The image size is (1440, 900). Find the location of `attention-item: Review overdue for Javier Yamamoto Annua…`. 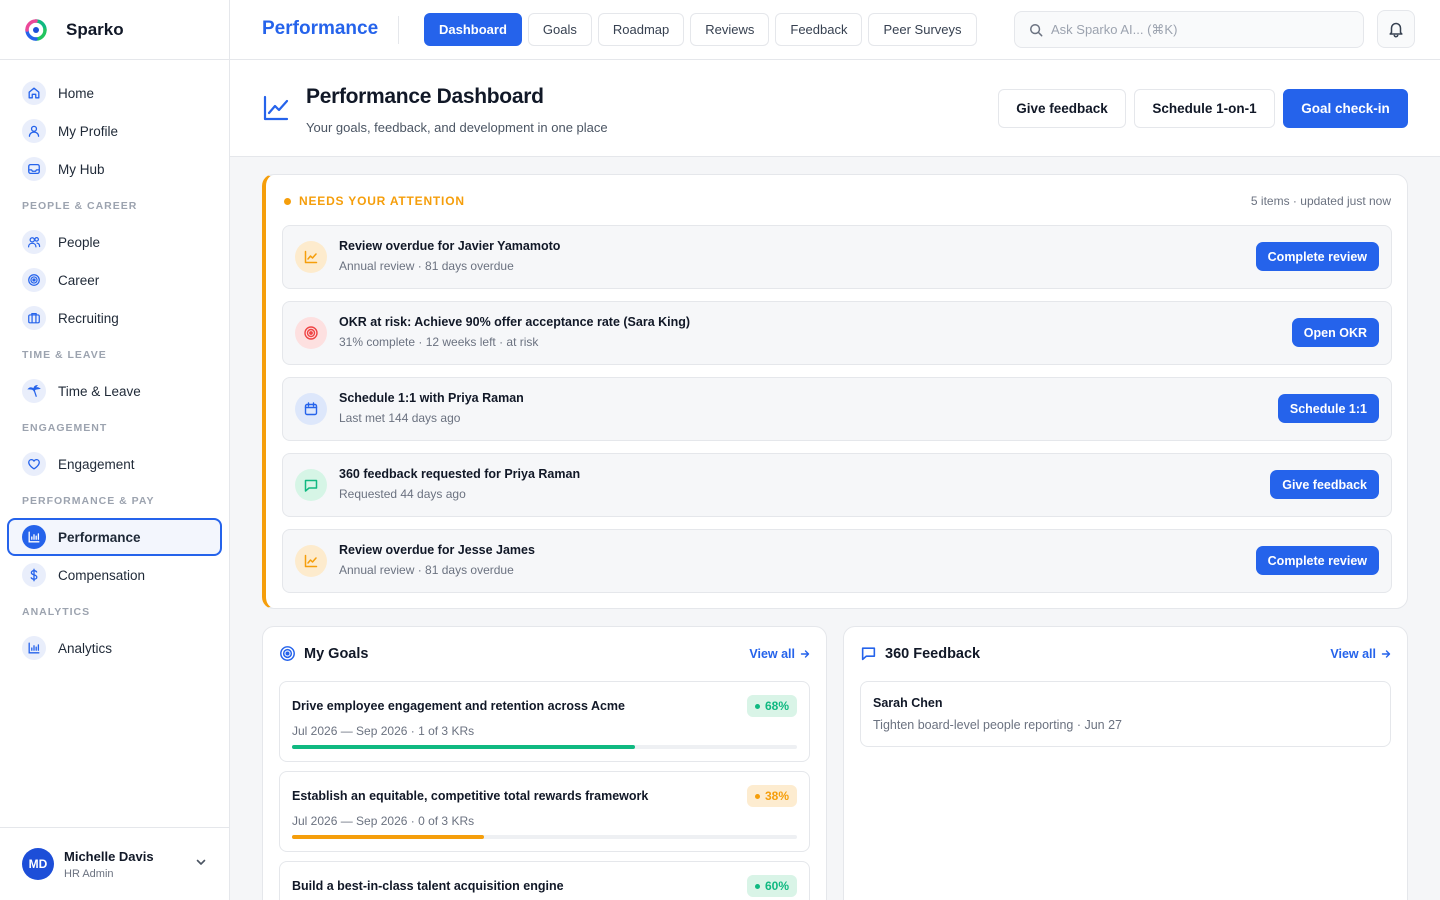

attention-item: Review overdue for Javier Yamamoto Annua… is located at coordinates (837, 257).